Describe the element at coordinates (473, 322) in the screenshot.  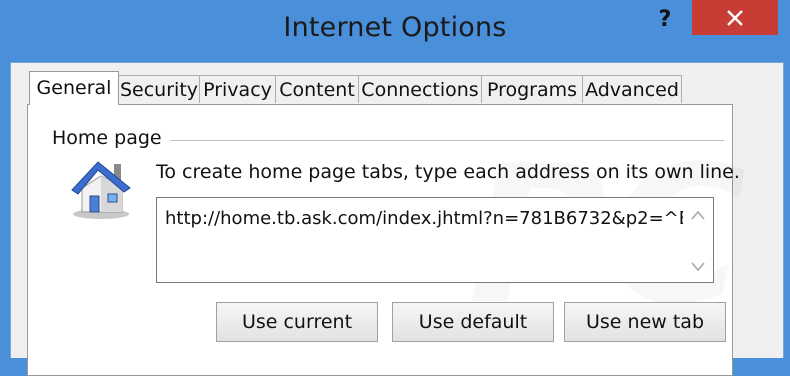
I see `use-default-button: Use default` at that location.